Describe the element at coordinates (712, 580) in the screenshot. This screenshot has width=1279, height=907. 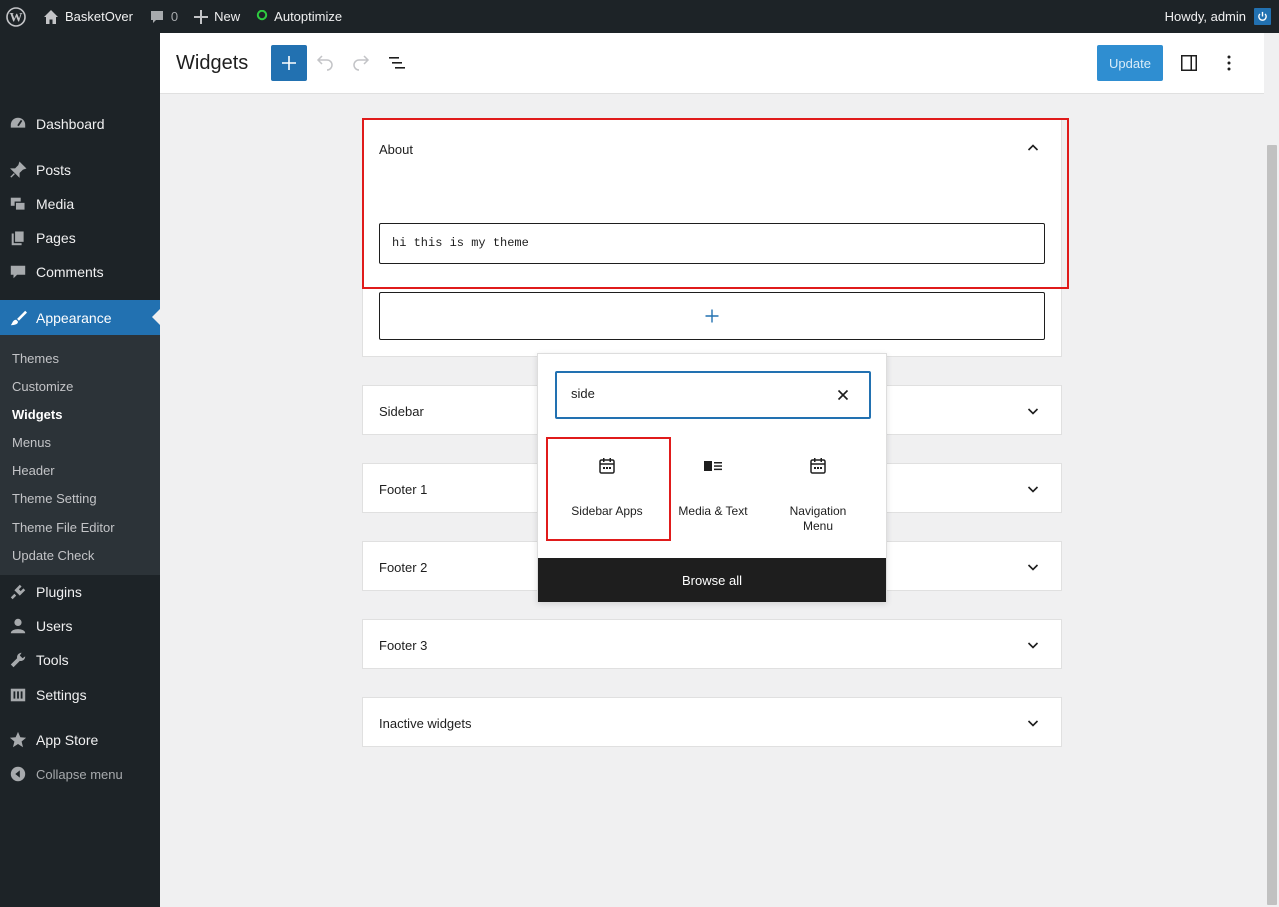
I see `browse-all-button: Browse all` at that location.